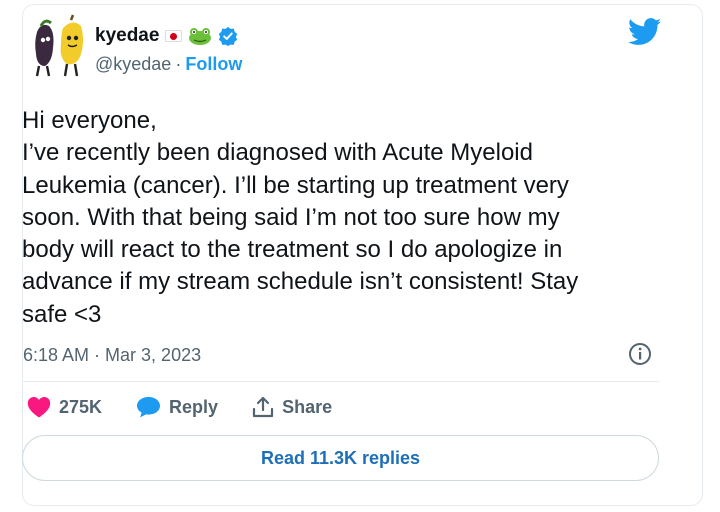 This screenshot has height=512, width=720. I want to click on share-icon, so click(263, 407).